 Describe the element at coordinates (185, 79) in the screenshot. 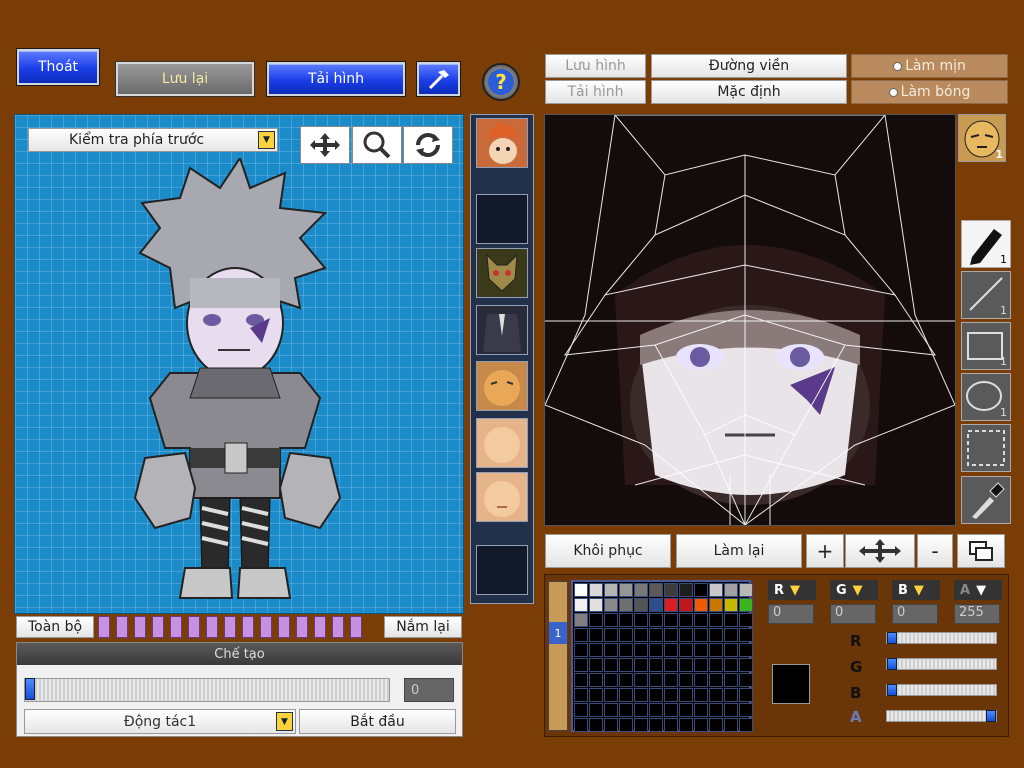

I see `save-button: Lưu lại` at that location.